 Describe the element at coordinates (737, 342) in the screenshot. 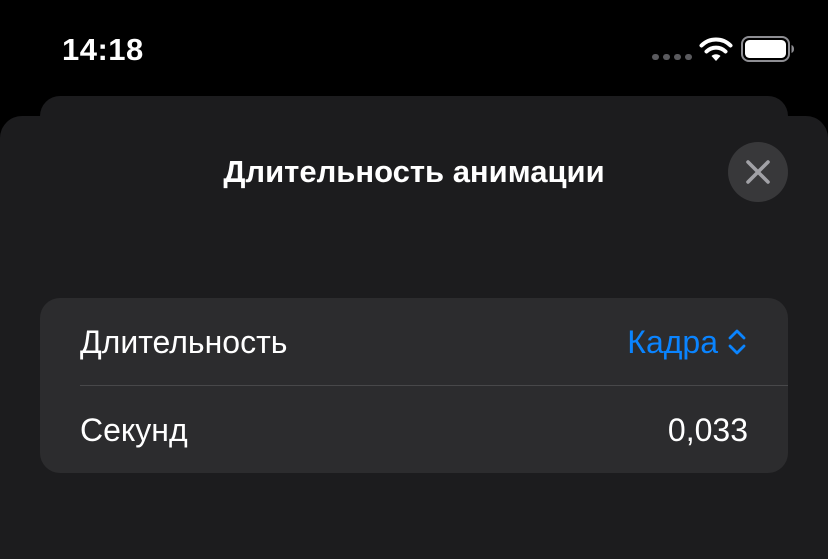

I see `chevron-up-down-icon` at that location.